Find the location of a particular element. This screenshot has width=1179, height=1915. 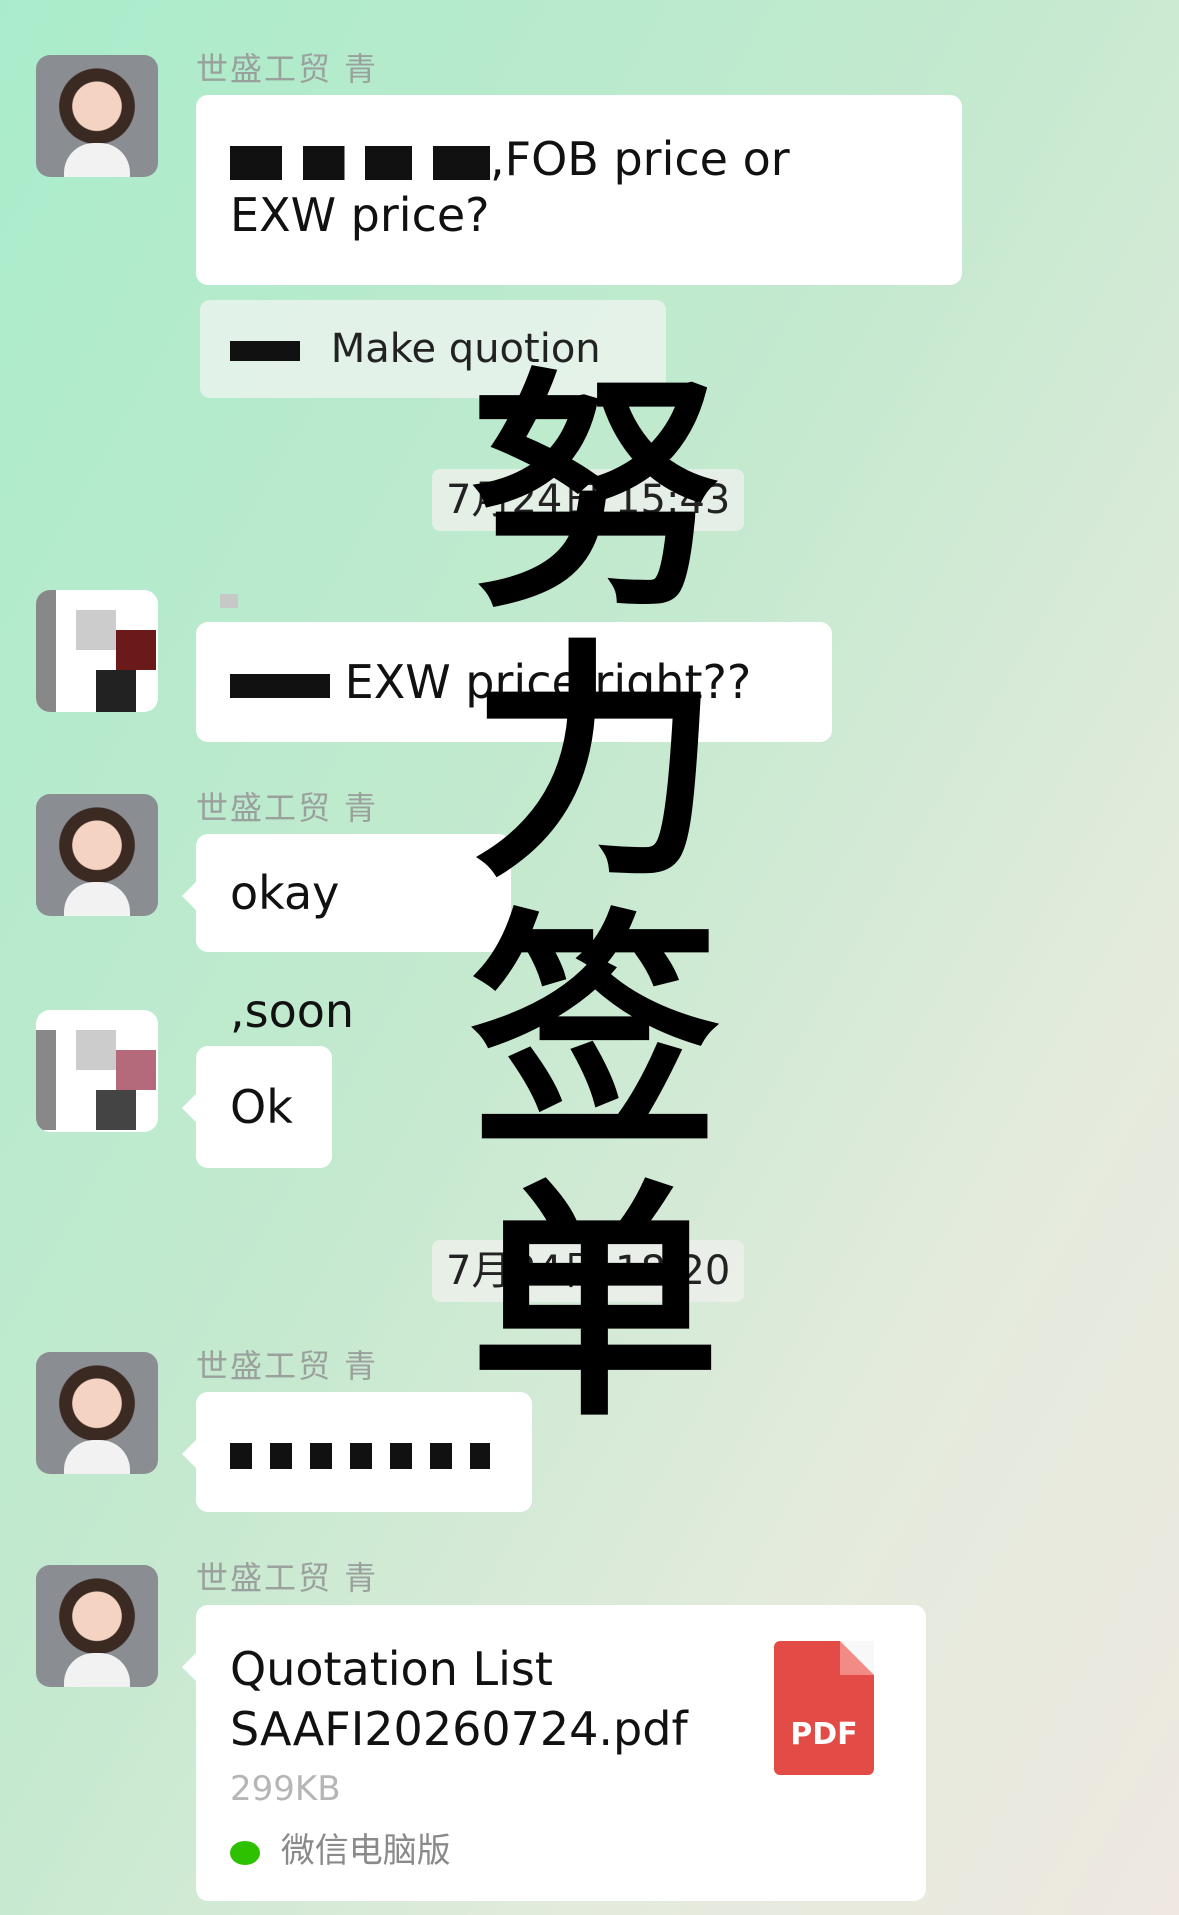

overlay-char: 签 is located at coordinates (595, 1034).